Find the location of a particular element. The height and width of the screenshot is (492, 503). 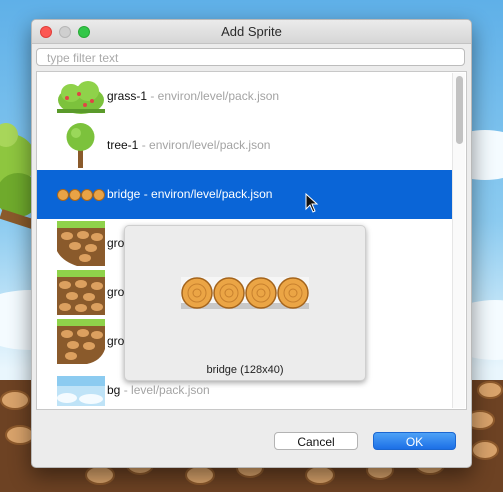

scrollbar-thumb is located at coordinates (459, 110).